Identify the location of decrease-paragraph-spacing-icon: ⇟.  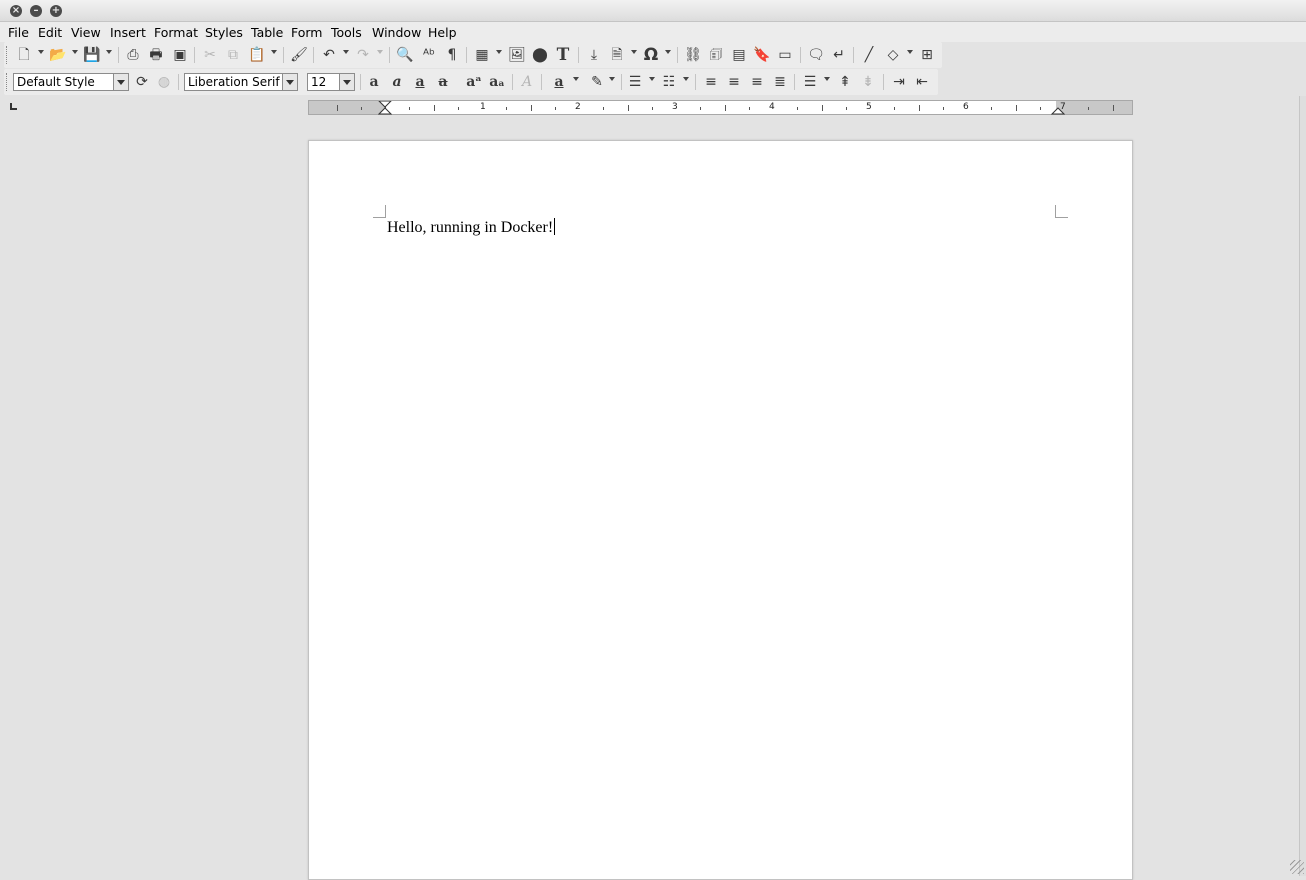
(868, 82).